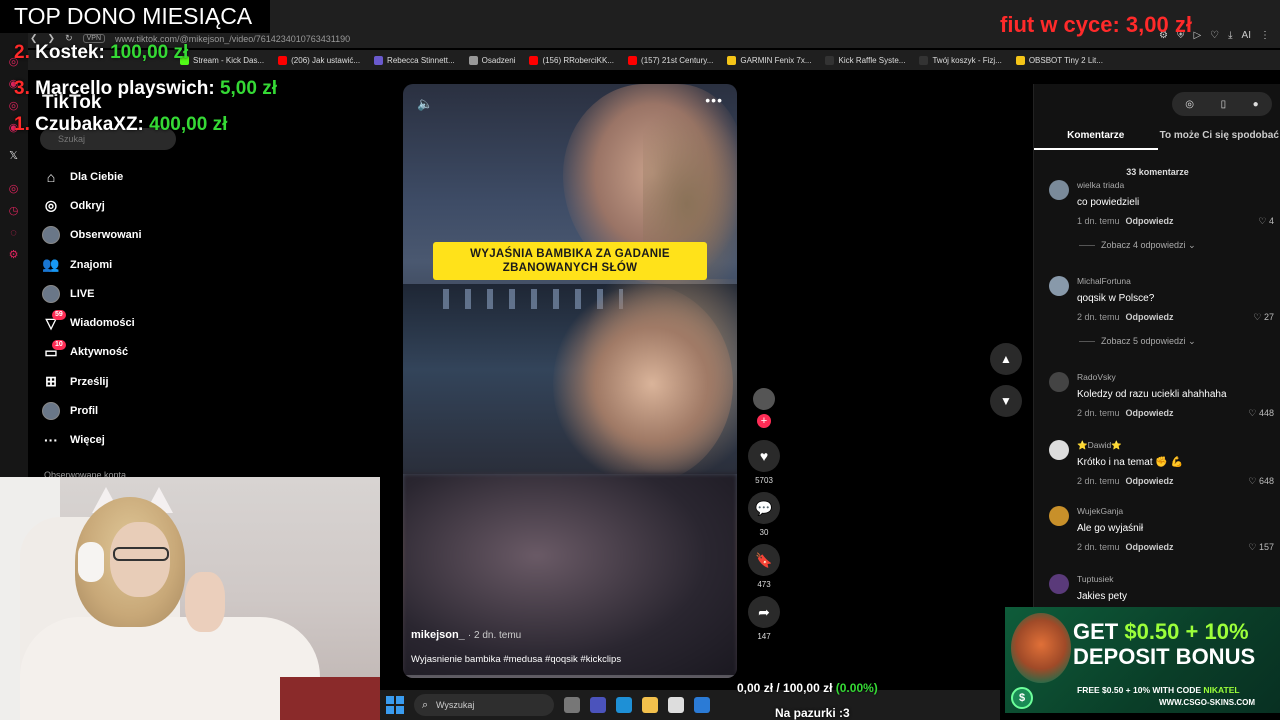 This screenshot has width=1280, height=720. I want to click on author-name: mikejson_, so click(438, 635).